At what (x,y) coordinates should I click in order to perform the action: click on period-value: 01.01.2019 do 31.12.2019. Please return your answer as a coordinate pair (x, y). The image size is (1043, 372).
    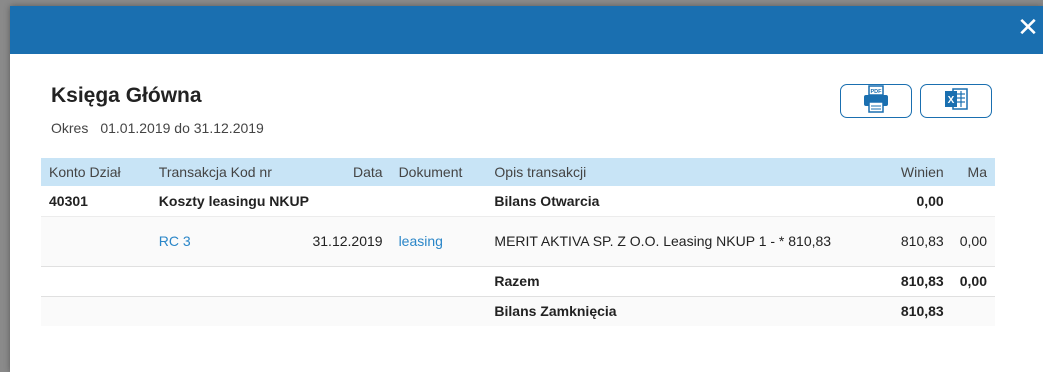
    Looking at the image, I should click on (182, 128).